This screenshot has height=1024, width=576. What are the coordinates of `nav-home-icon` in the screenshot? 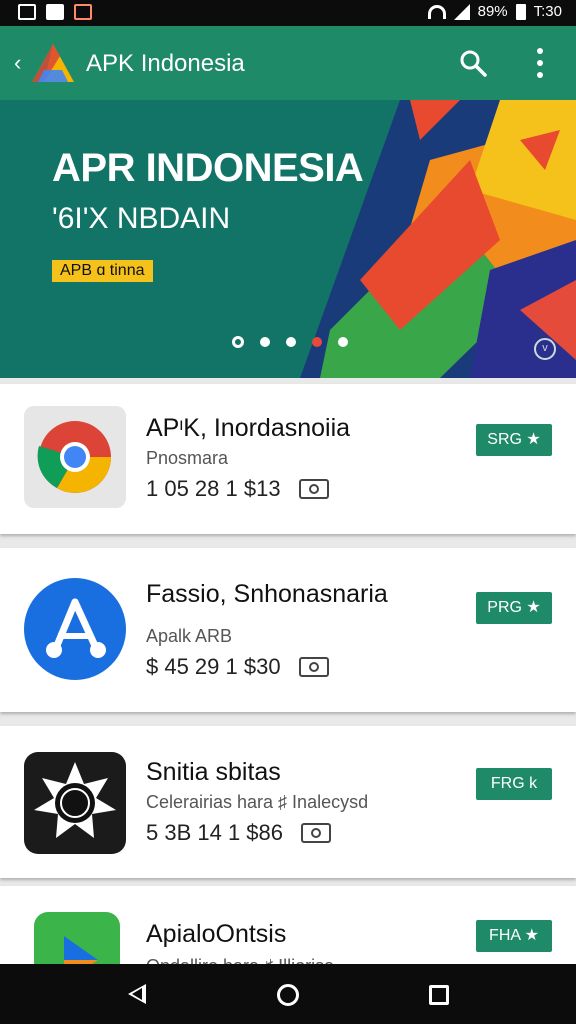 It's located at (288, 995).